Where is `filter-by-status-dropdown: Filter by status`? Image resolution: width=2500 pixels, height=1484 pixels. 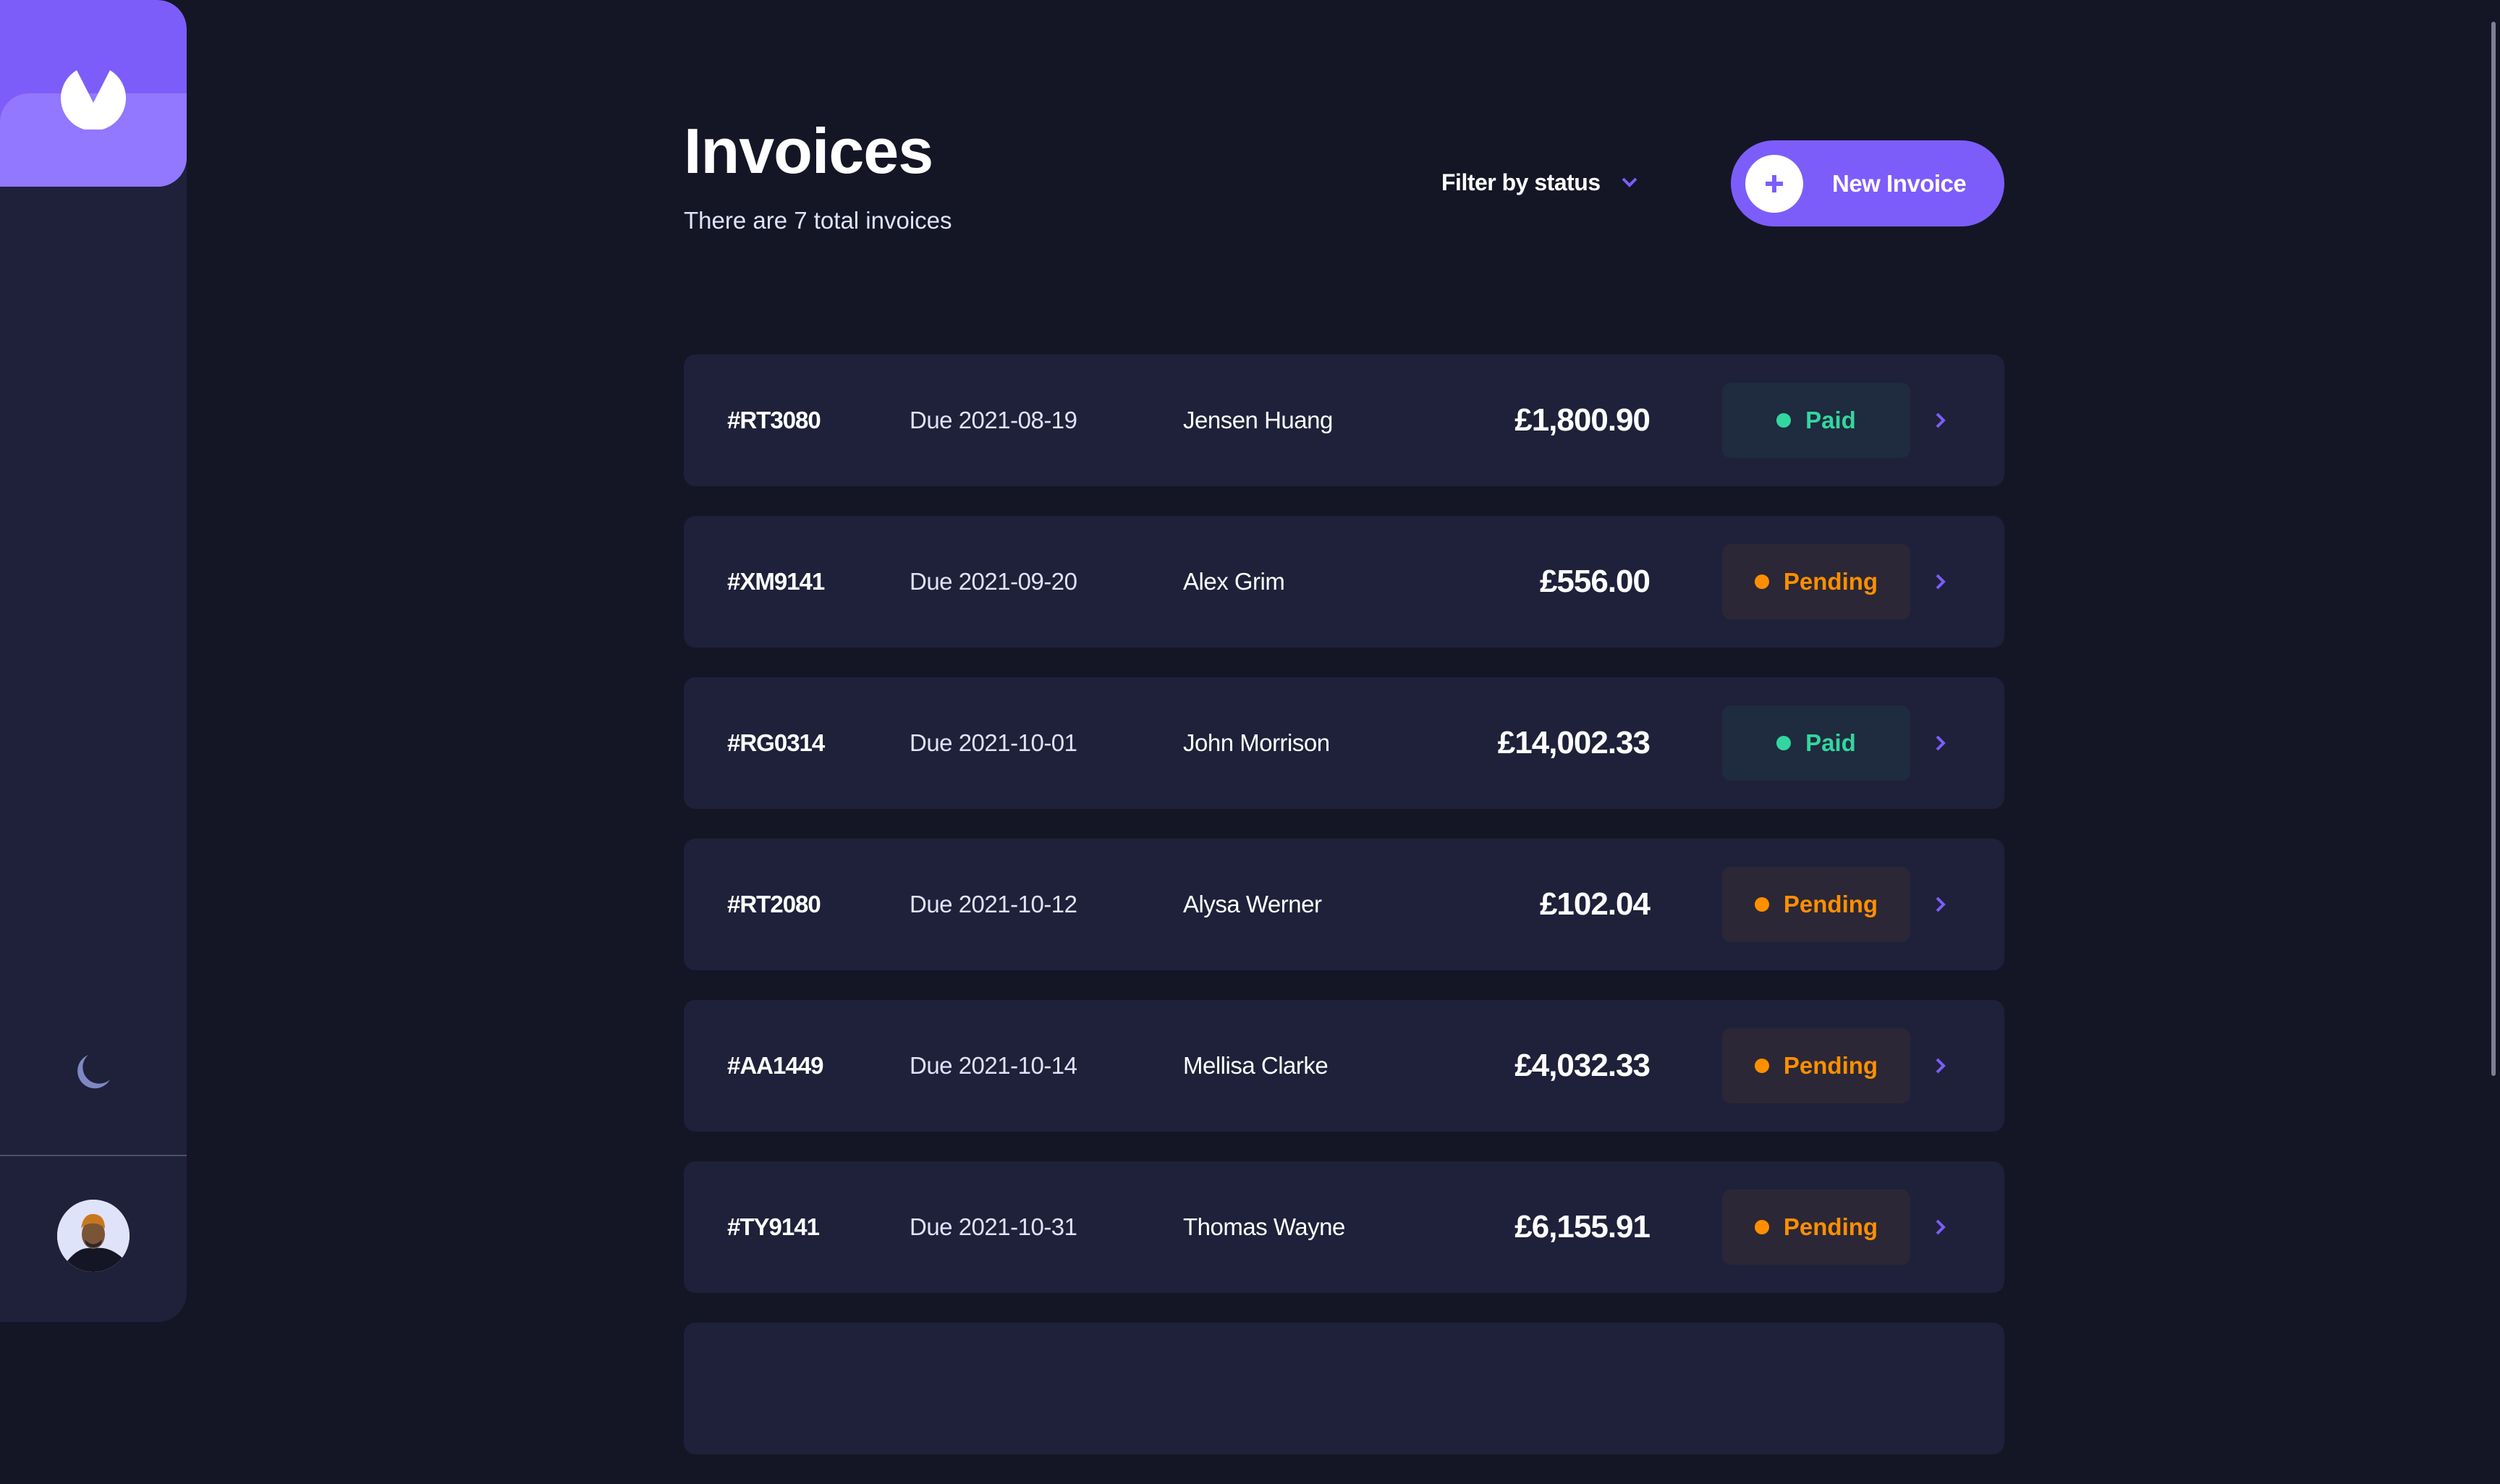 filter-by-status-dropdown: Filter by status is located at coordinates (1539, 182).